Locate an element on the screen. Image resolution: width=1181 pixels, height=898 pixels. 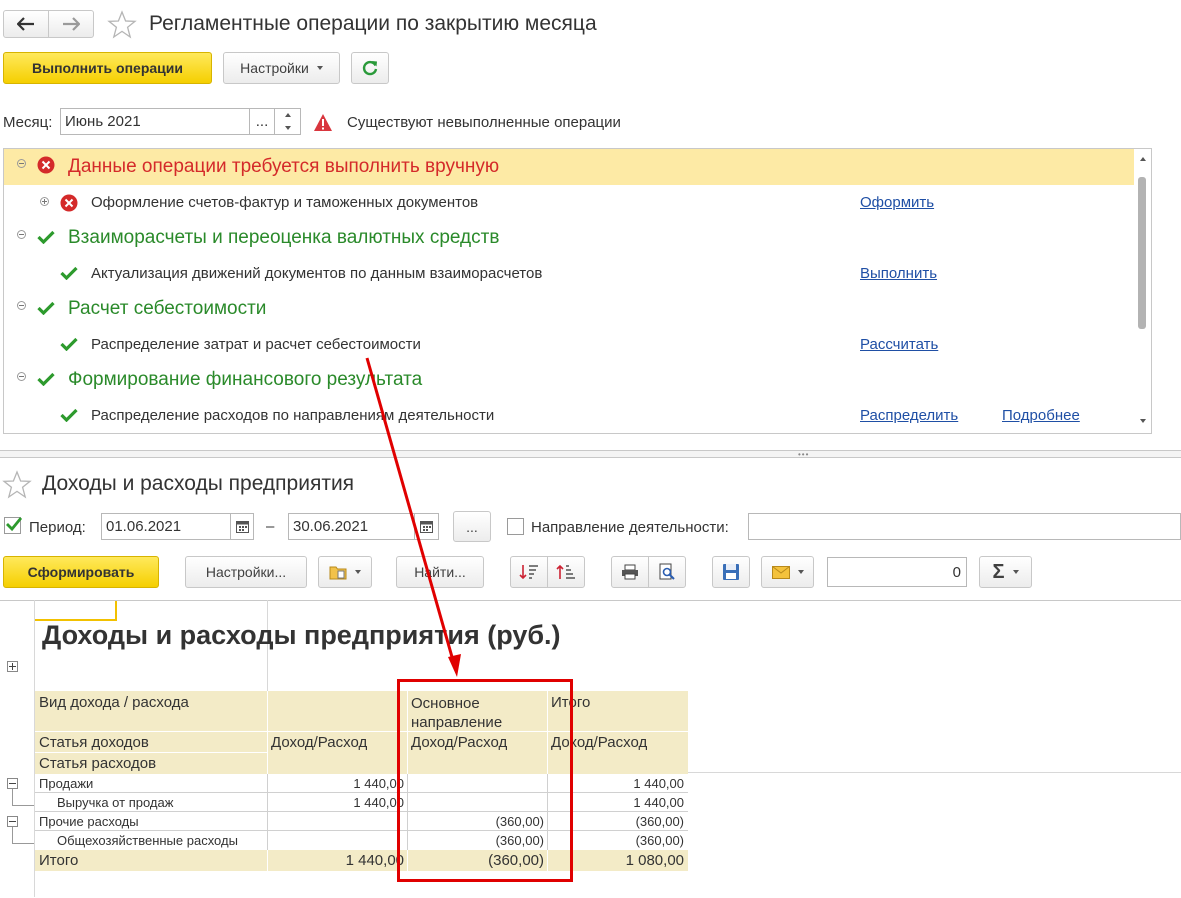
report-heading: Доходы и расходы предприятия (руб.) is located at coordinates (301, 635).